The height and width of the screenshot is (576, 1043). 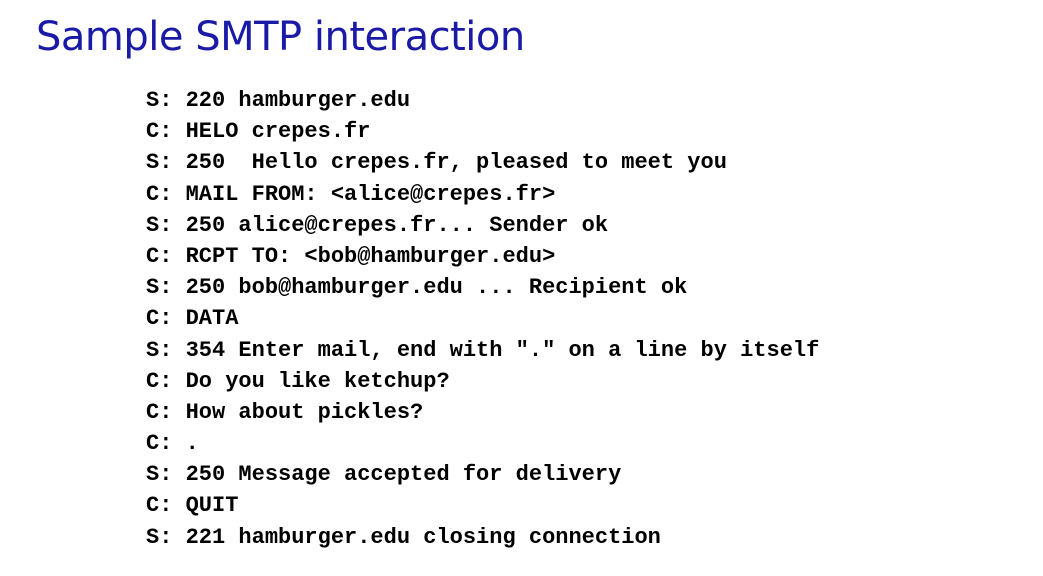 I want to click on transcript-line: S: 250 alice@crepes.fr... Sender ok, so click(x=377, y=225).